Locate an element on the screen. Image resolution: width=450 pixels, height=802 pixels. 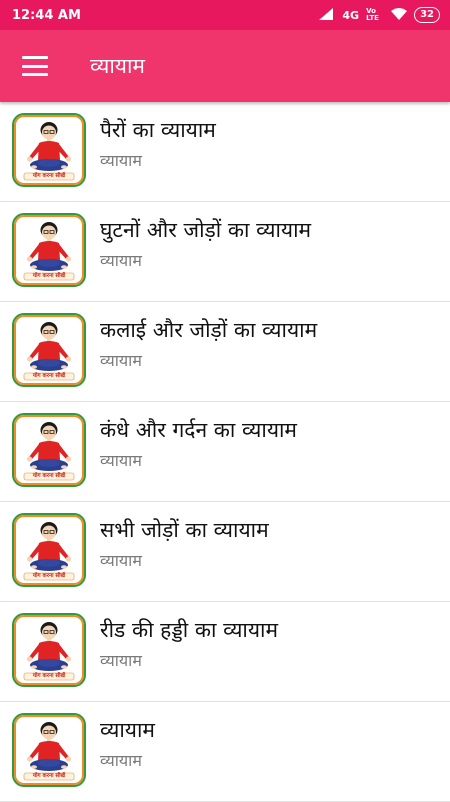
volte-label: Vo LTE is located at coordinates (372, 14).